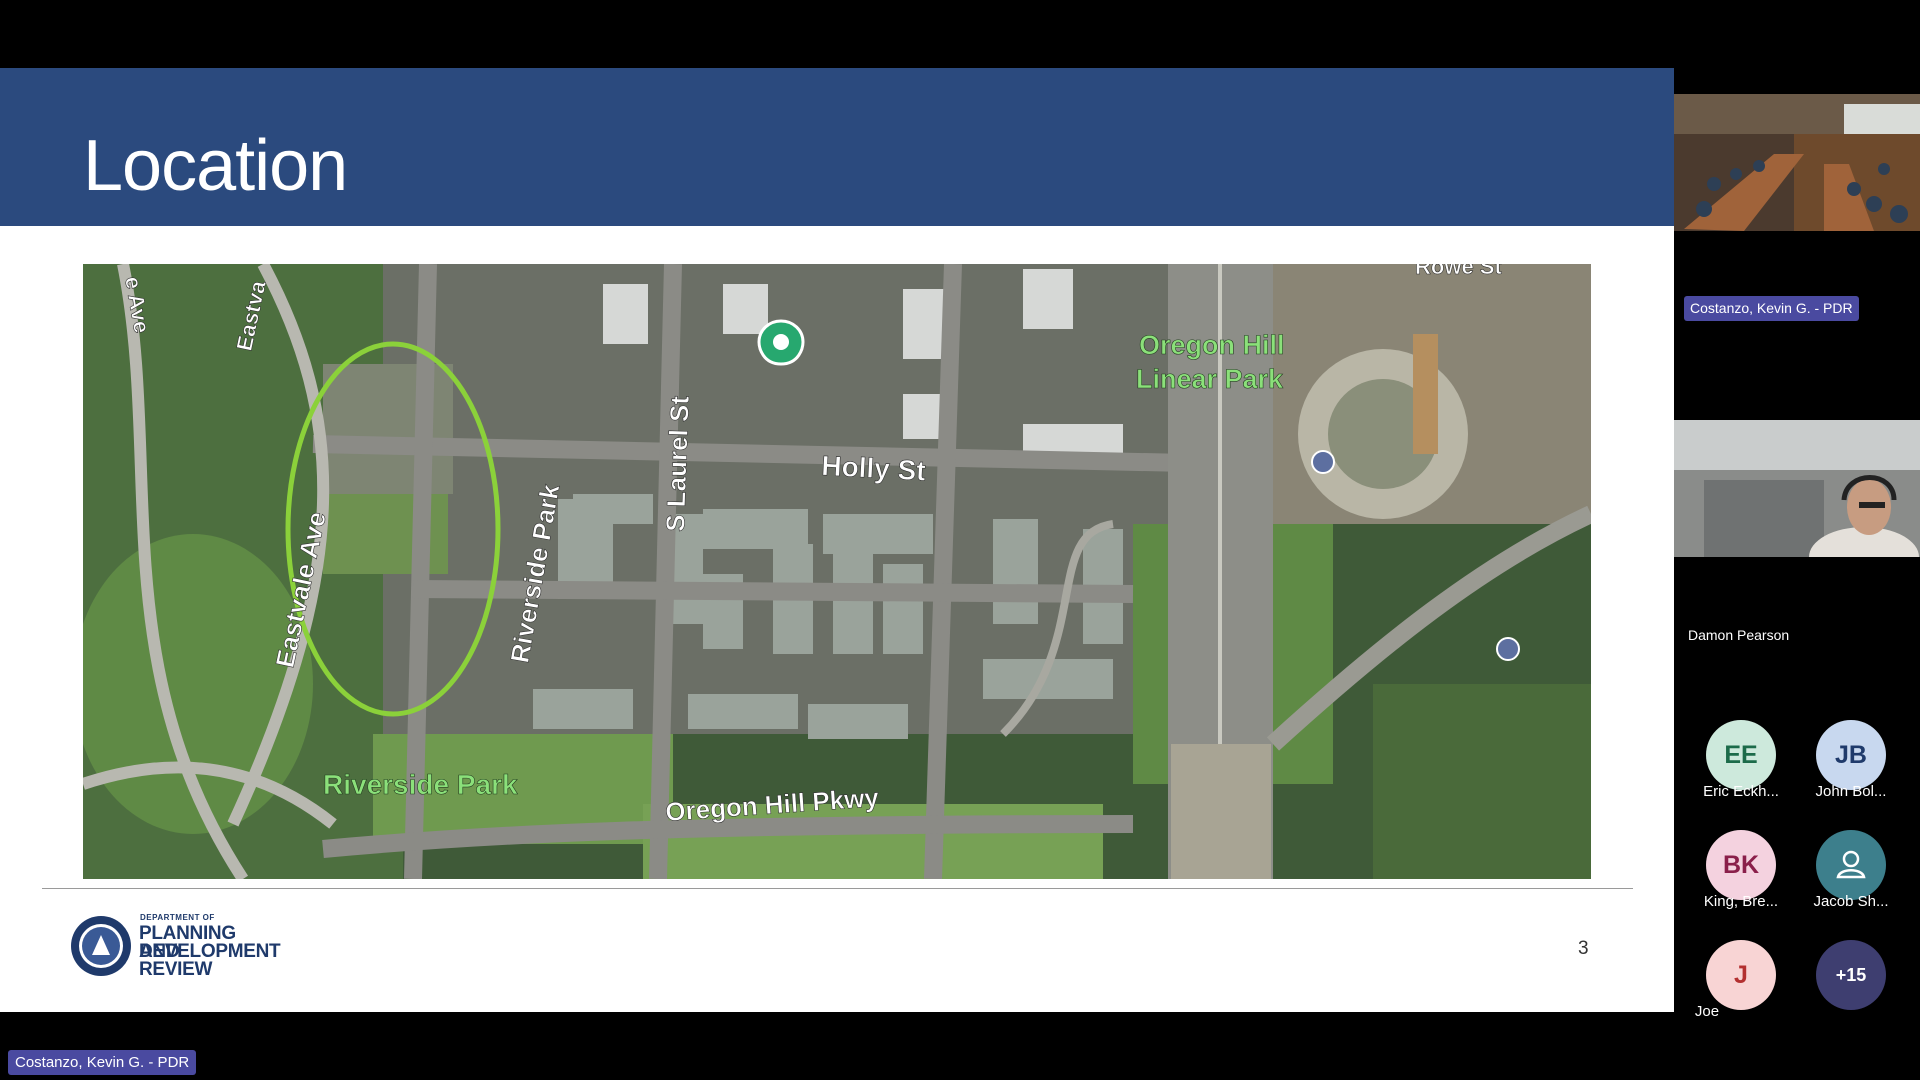 This screenshot has width=1920, height=1080. I want to click on city-seal-icon, so click(101, 946).